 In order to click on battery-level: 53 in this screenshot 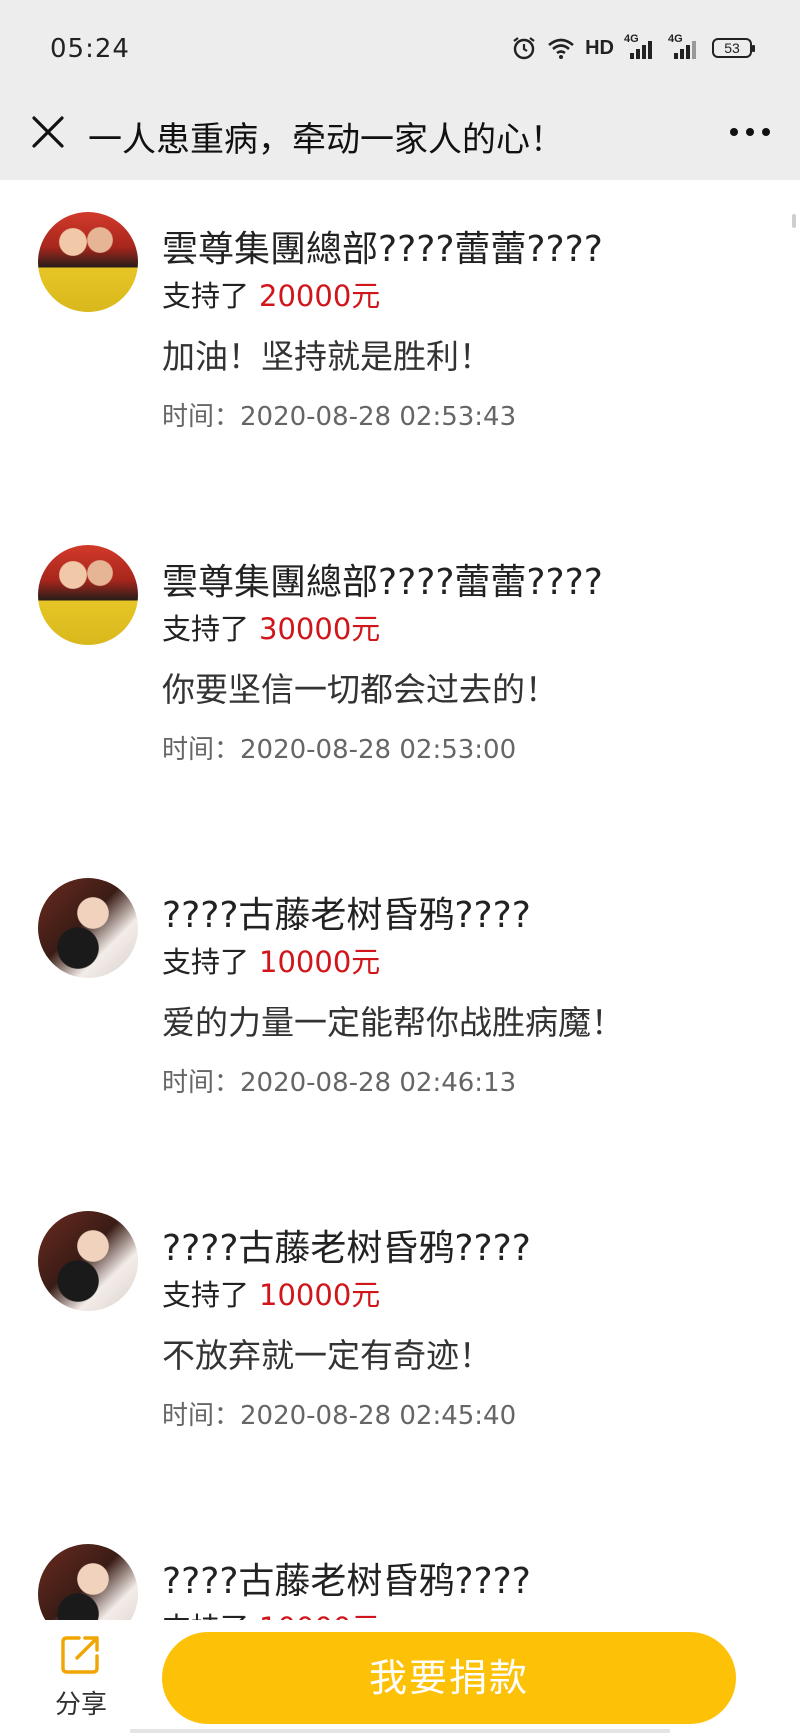, I will do `click(732, 48)`.